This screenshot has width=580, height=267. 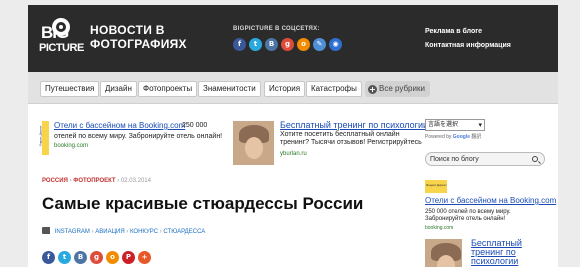 I want to click on ad-url: booking.com, so click(x=71, y=146).